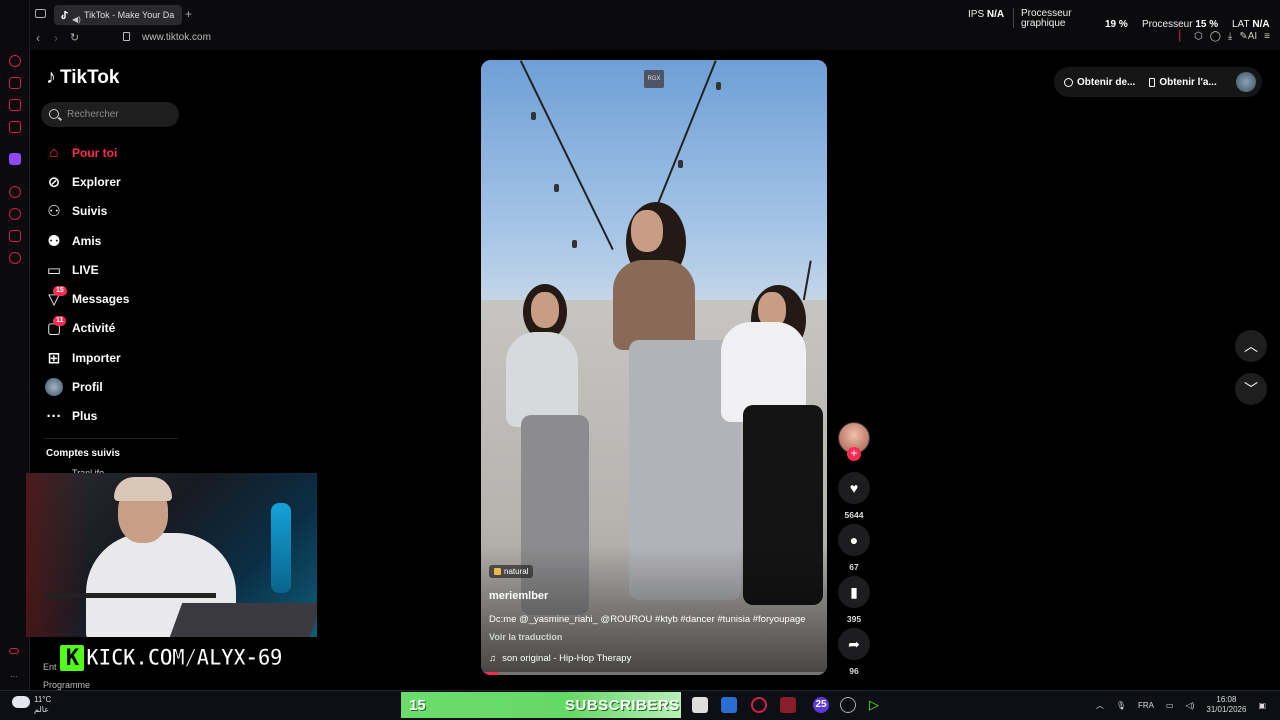  Describe the element at coordinates (1215, 36) in the screenshot. I see `account-icon: ◯` at that location.